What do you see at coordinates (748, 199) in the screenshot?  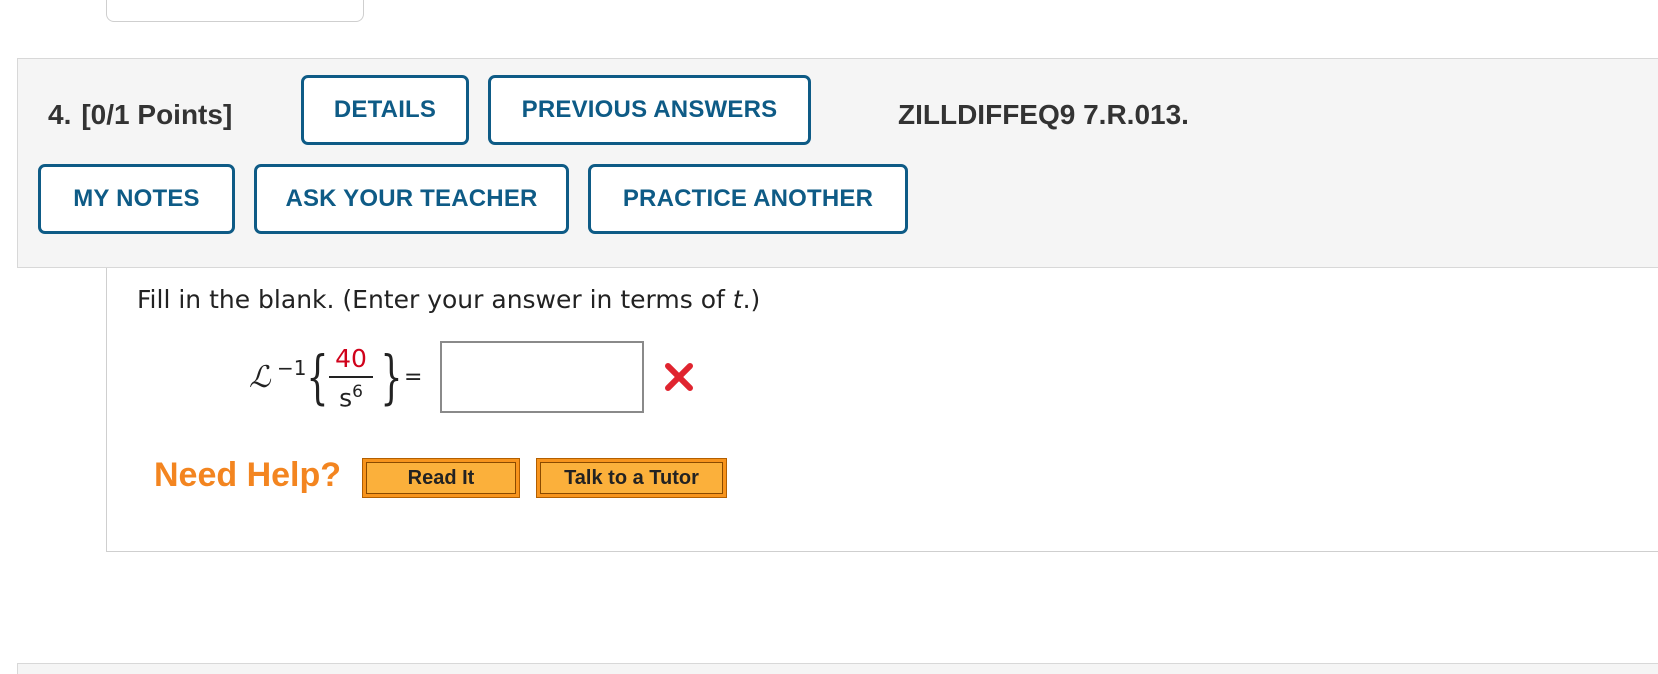 I see `practice-another-button: PRACTICE ANOTHER` at bounding box center [748, 199].